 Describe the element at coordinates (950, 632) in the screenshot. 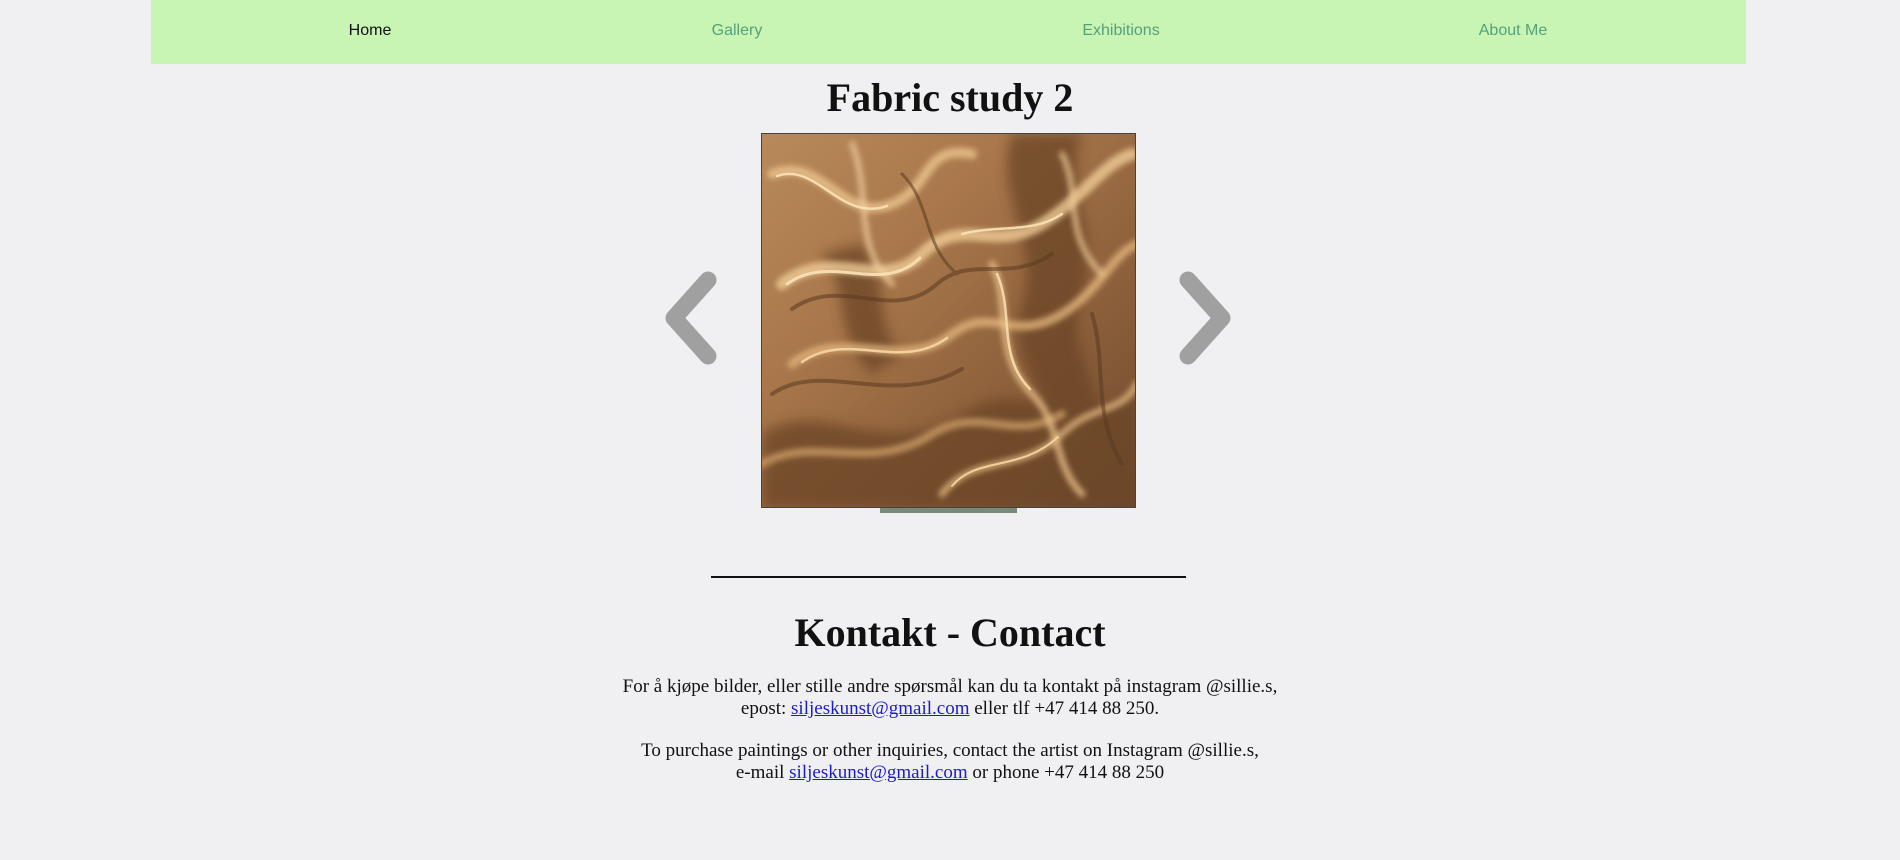

I see `contact-heading: Kontakt - Contact` at that location.